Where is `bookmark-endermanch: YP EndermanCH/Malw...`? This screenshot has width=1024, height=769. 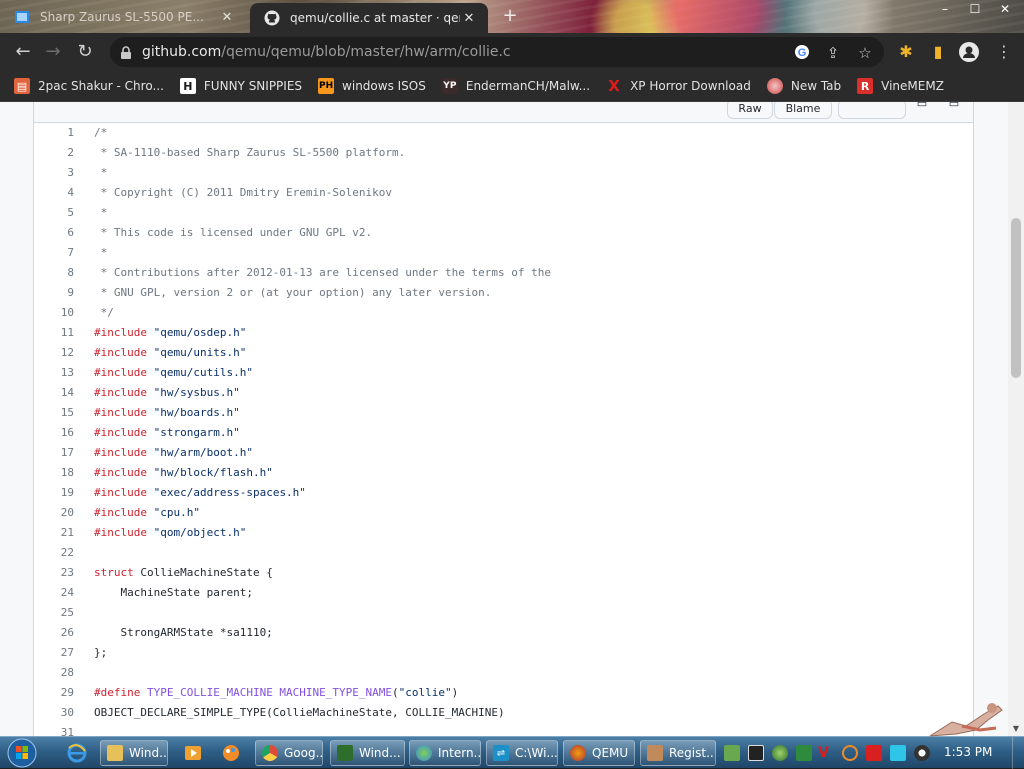
bookmark-endermanch: YP EndermanCH/Malw... is located at coordinates (515, 86).